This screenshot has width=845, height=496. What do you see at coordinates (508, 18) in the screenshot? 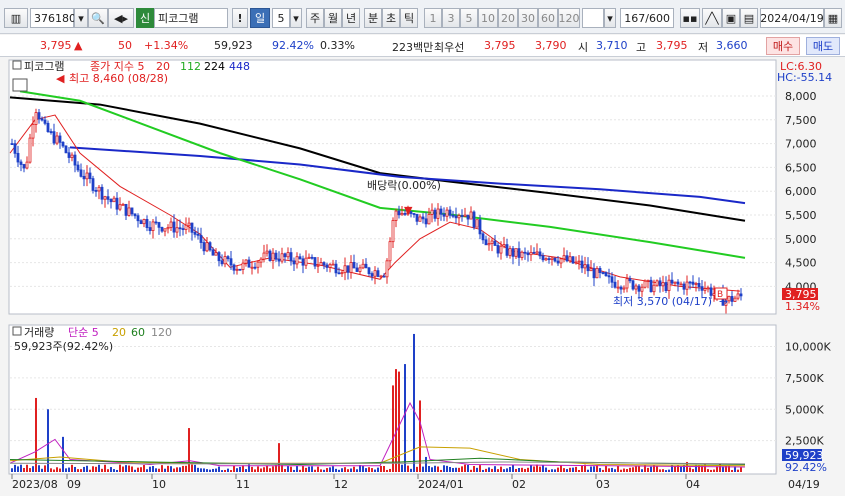
I see `interval-20-button: 20` at bounding box center [508, 18].